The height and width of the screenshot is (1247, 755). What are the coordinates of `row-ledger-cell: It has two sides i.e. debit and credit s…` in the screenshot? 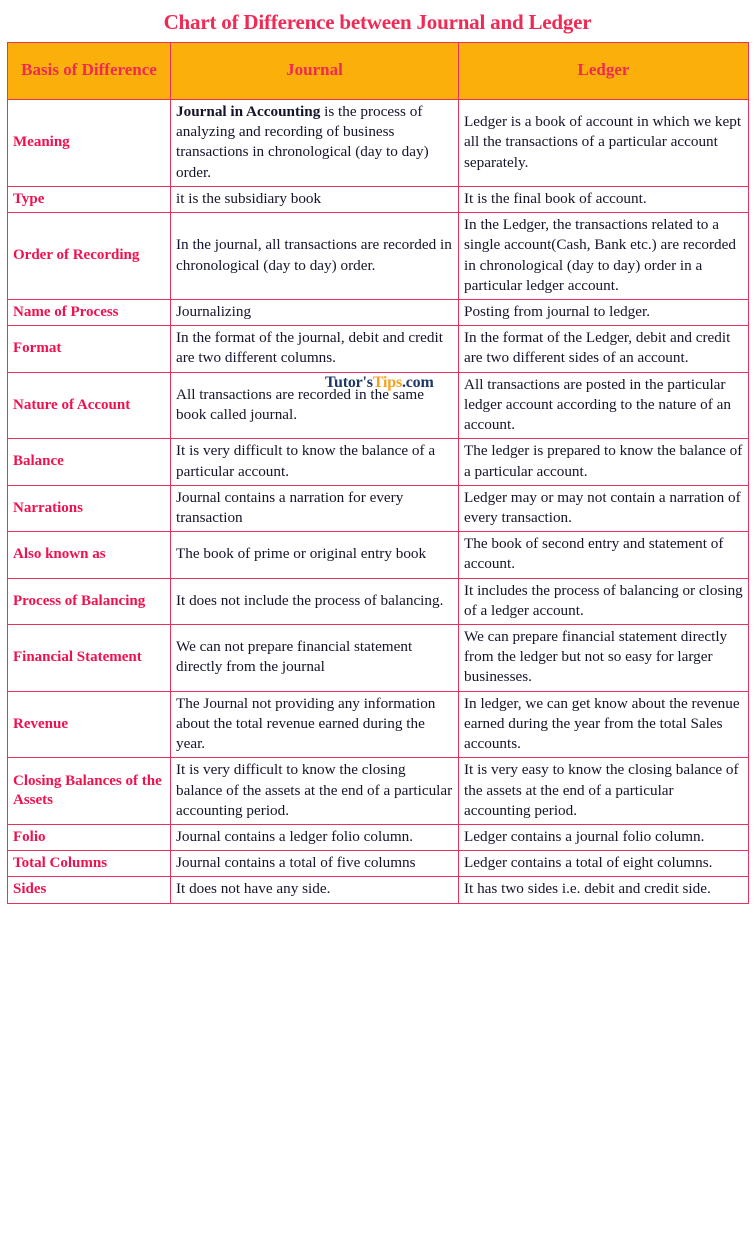 It's located at (603, 890).